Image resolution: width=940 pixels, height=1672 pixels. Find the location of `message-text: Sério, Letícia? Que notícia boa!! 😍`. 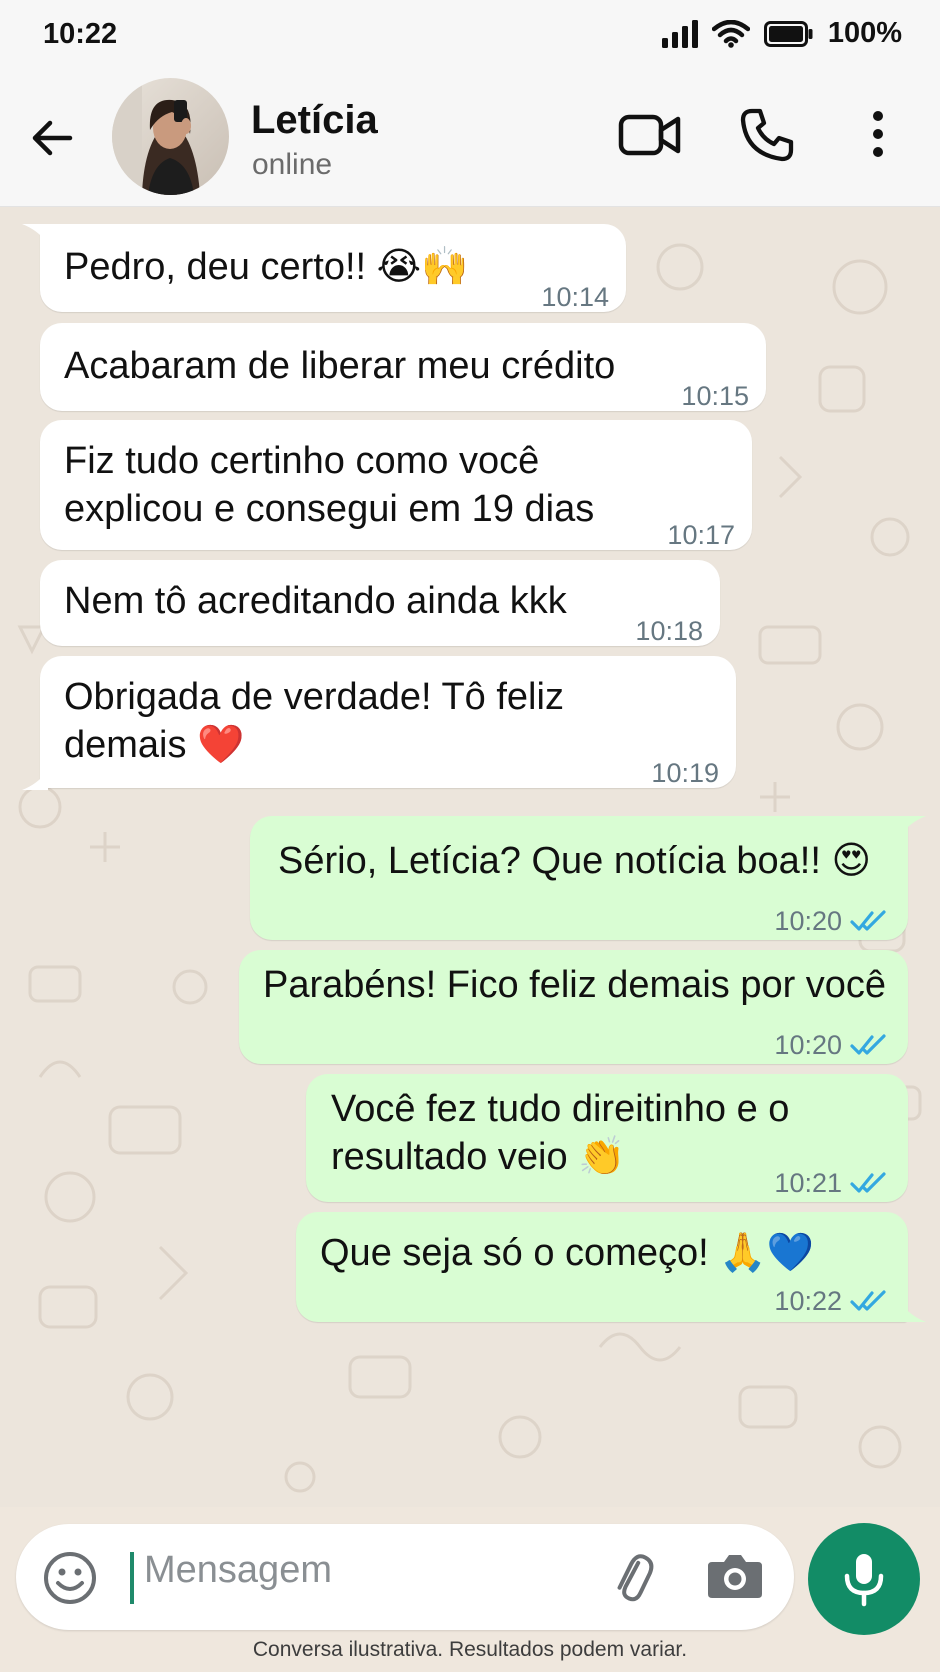

message-text: Sério, Letícia? Que notícia boa!! 😍 is located at coordinates (575, 861).